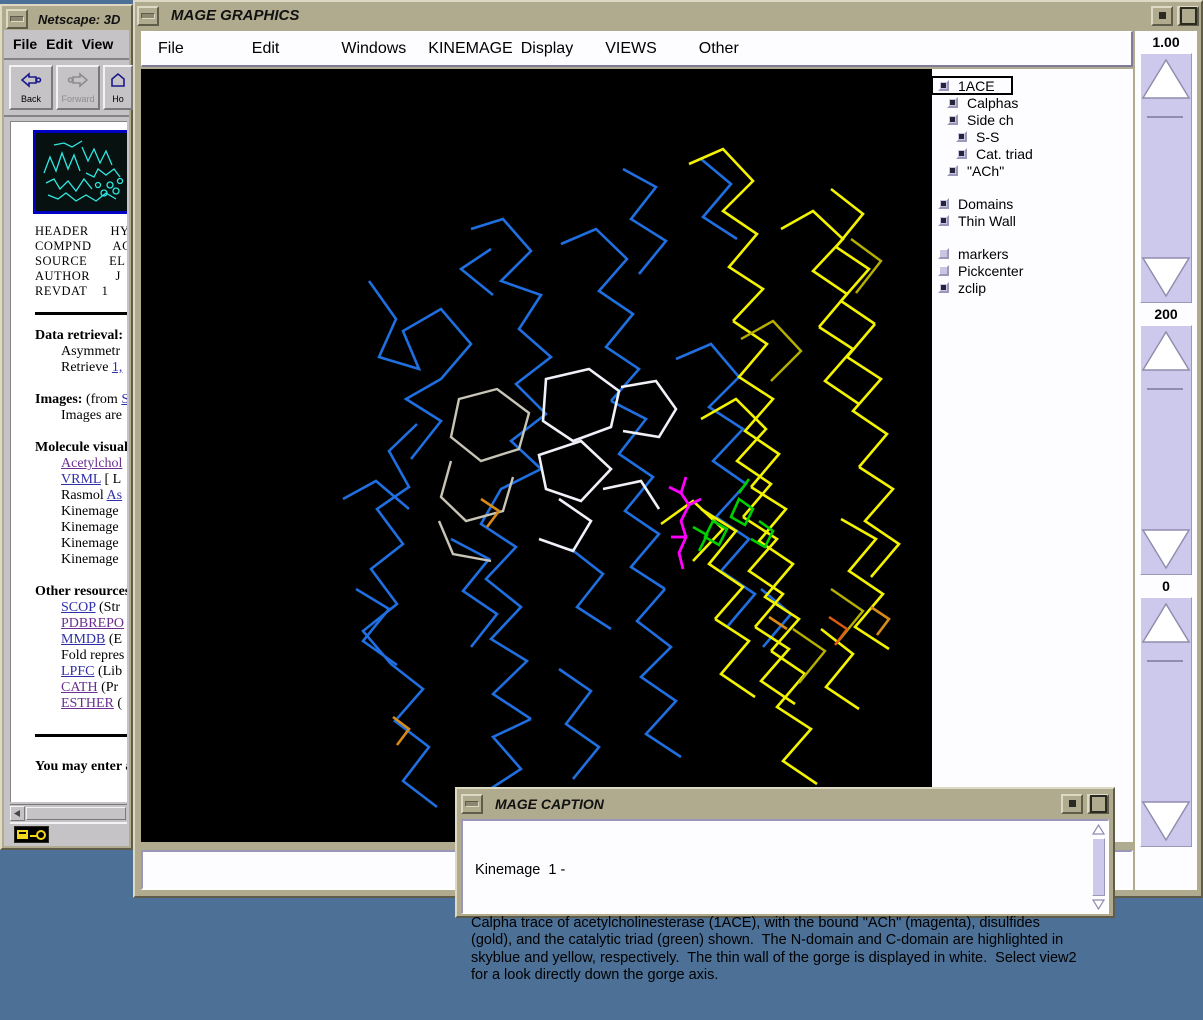  I want to click on molecule-thumbnail, so click(80, 172).